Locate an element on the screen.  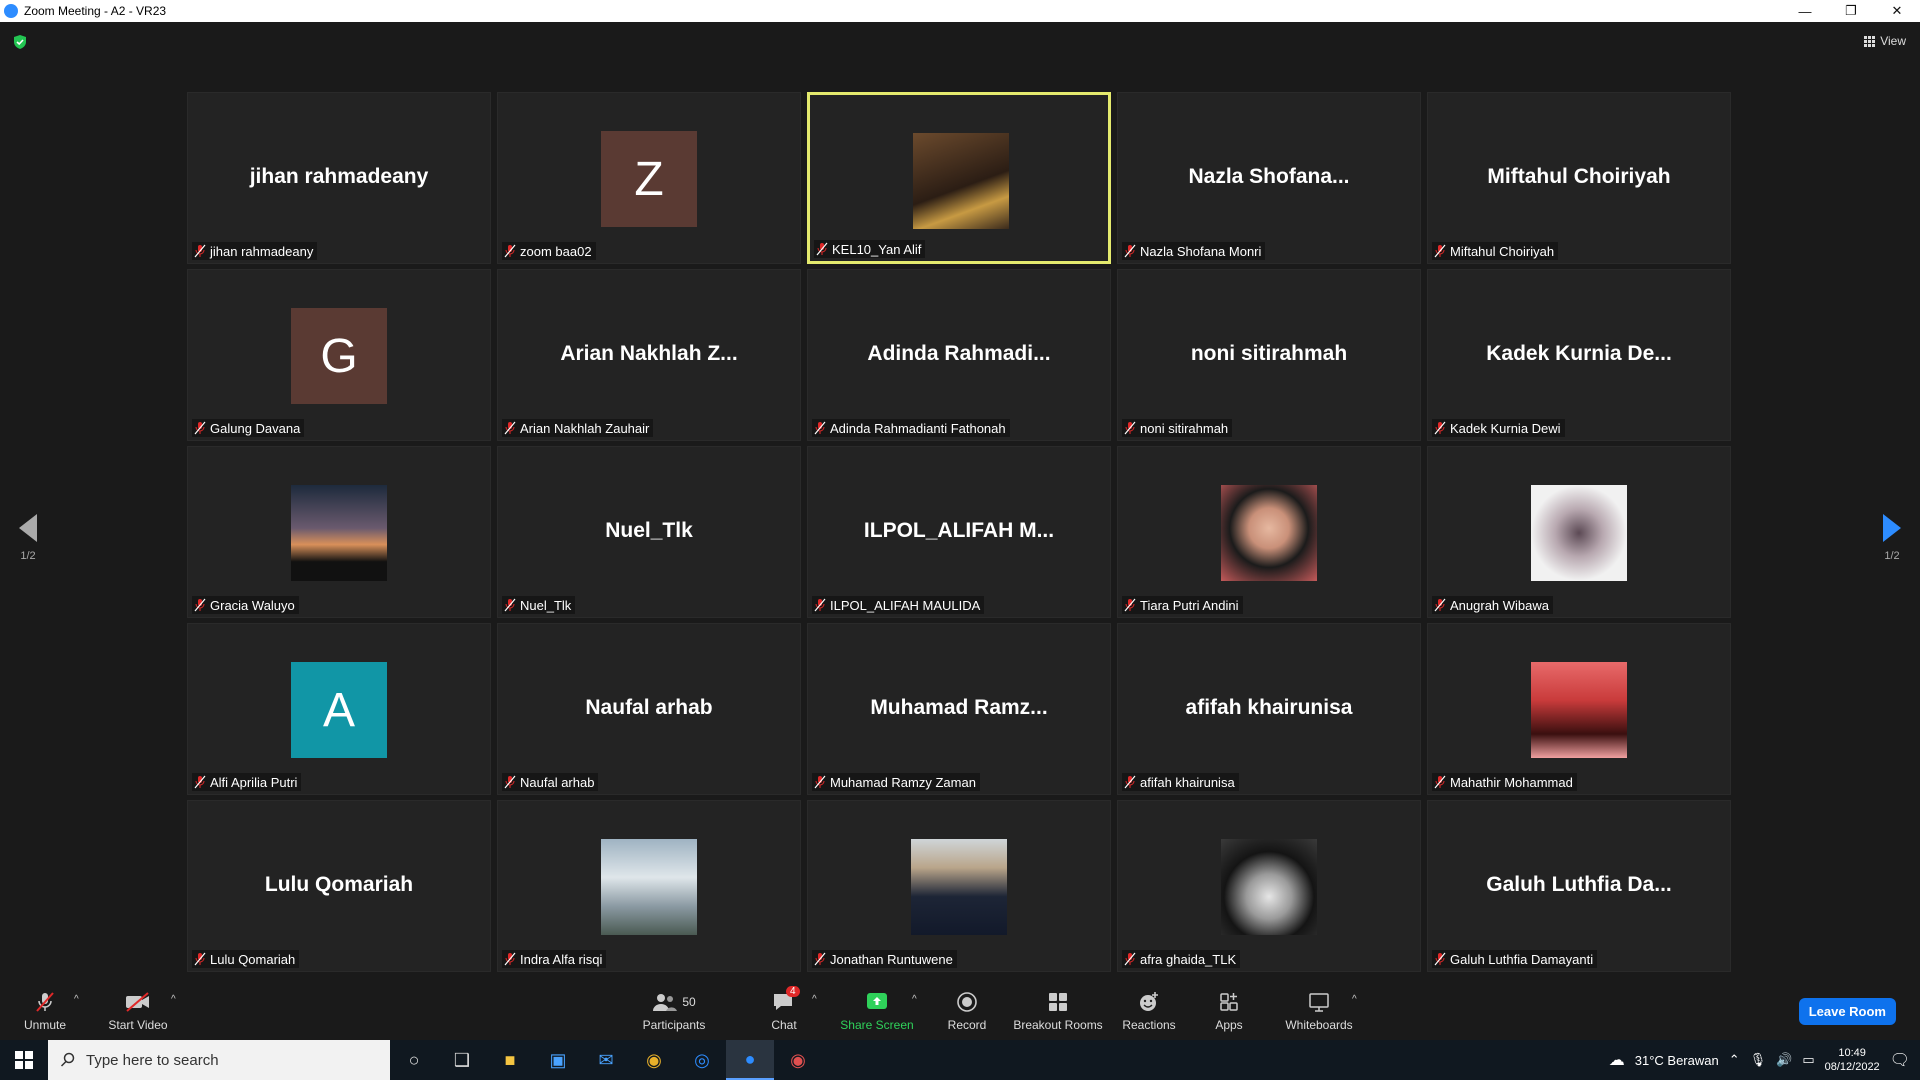
chrome-icon: ◉ is located at coordinates (654, 1060).